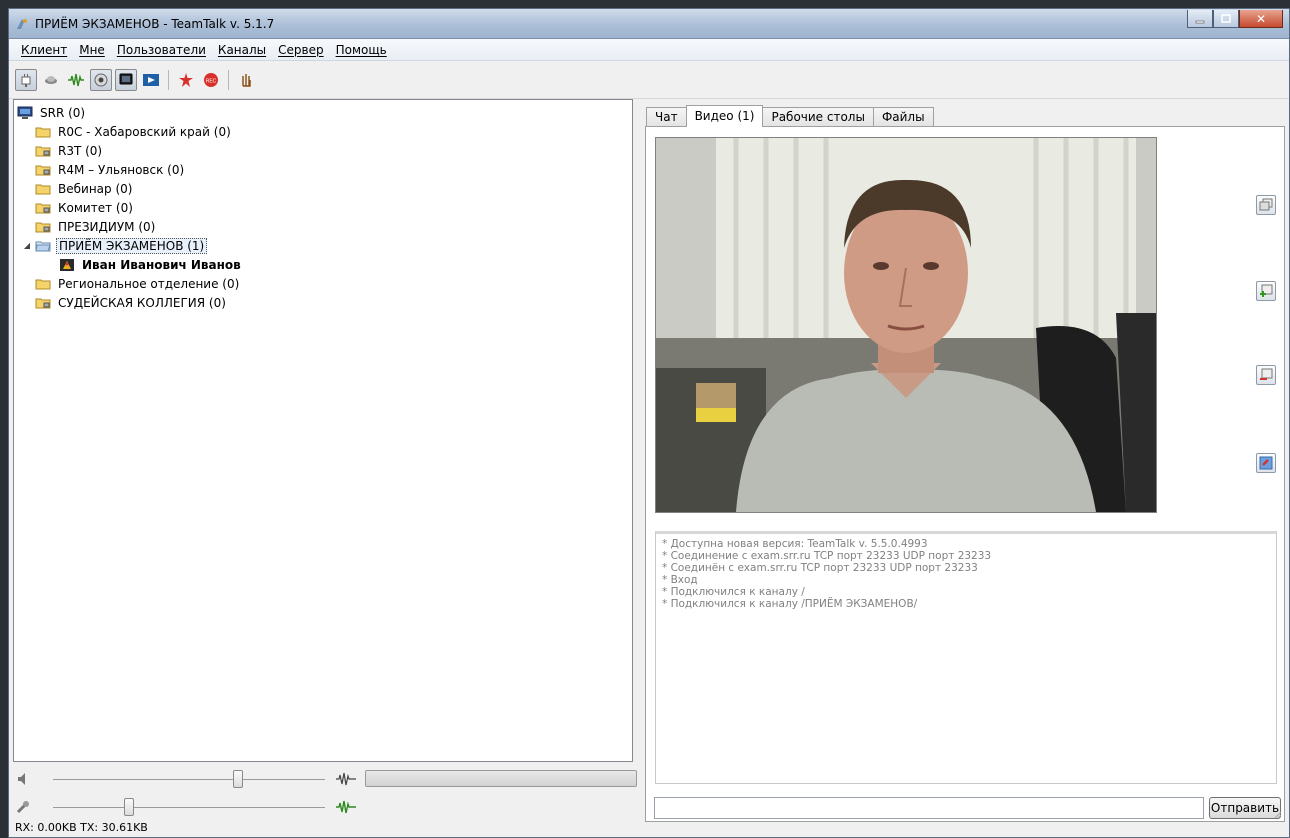  I want to click on raise-hand-icon, so click(246, 80).